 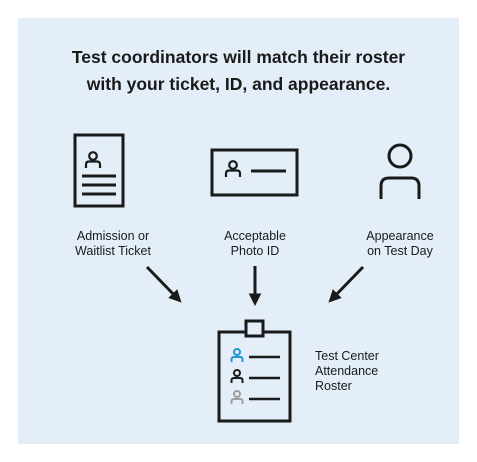 I want to click on label-appearance: Appearance on Test Day, so click(x=400, y=244).